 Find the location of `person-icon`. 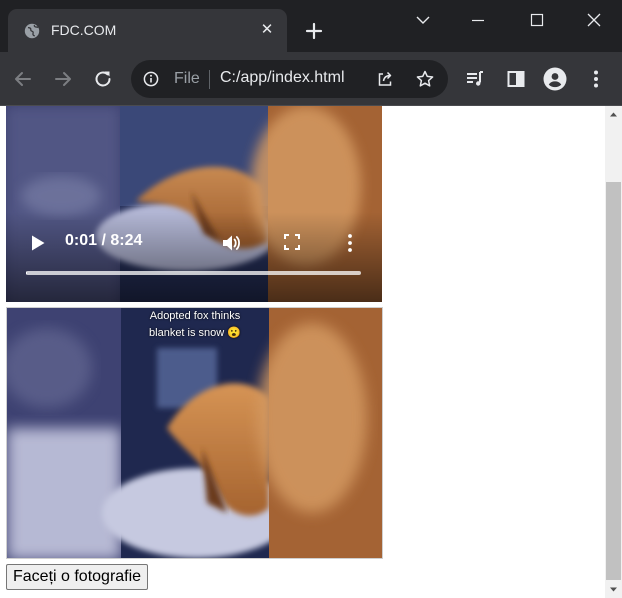

person-icon is located at coordinates (555, 79).